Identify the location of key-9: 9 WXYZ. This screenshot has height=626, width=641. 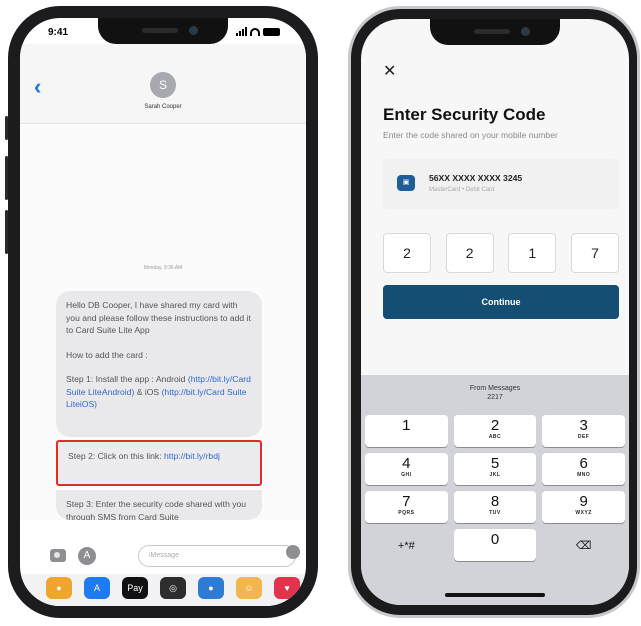
(583, 507).